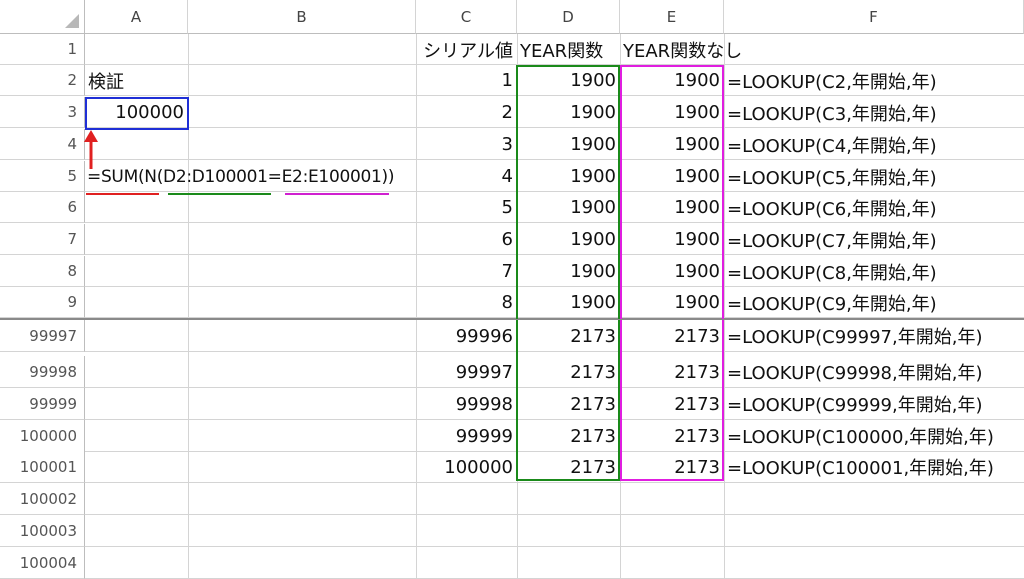 This screenshot has height=579, width=1024. I want to click on cell-c: 100000, so click(466, 467).